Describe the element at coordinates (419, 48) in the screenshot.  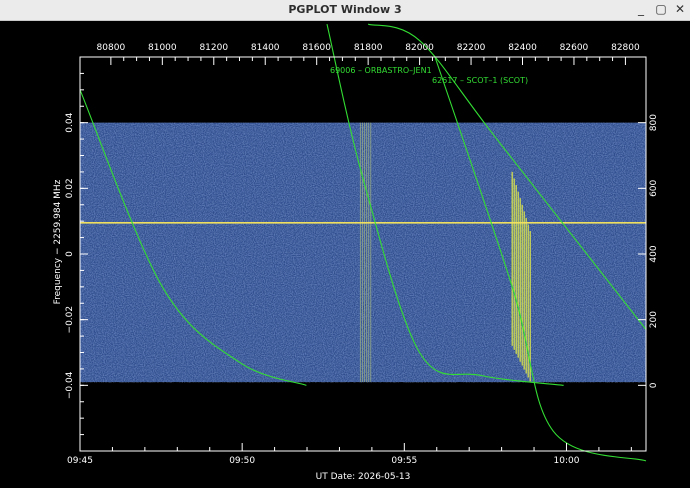
I see `top-tick-label: 82000` at that location.